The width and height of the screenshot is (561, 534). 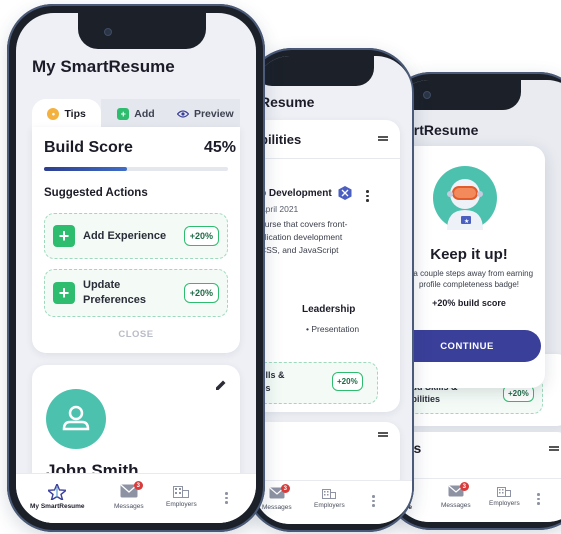 I want to click on tab-preview-label: Preview, so click(x=213, y=114).